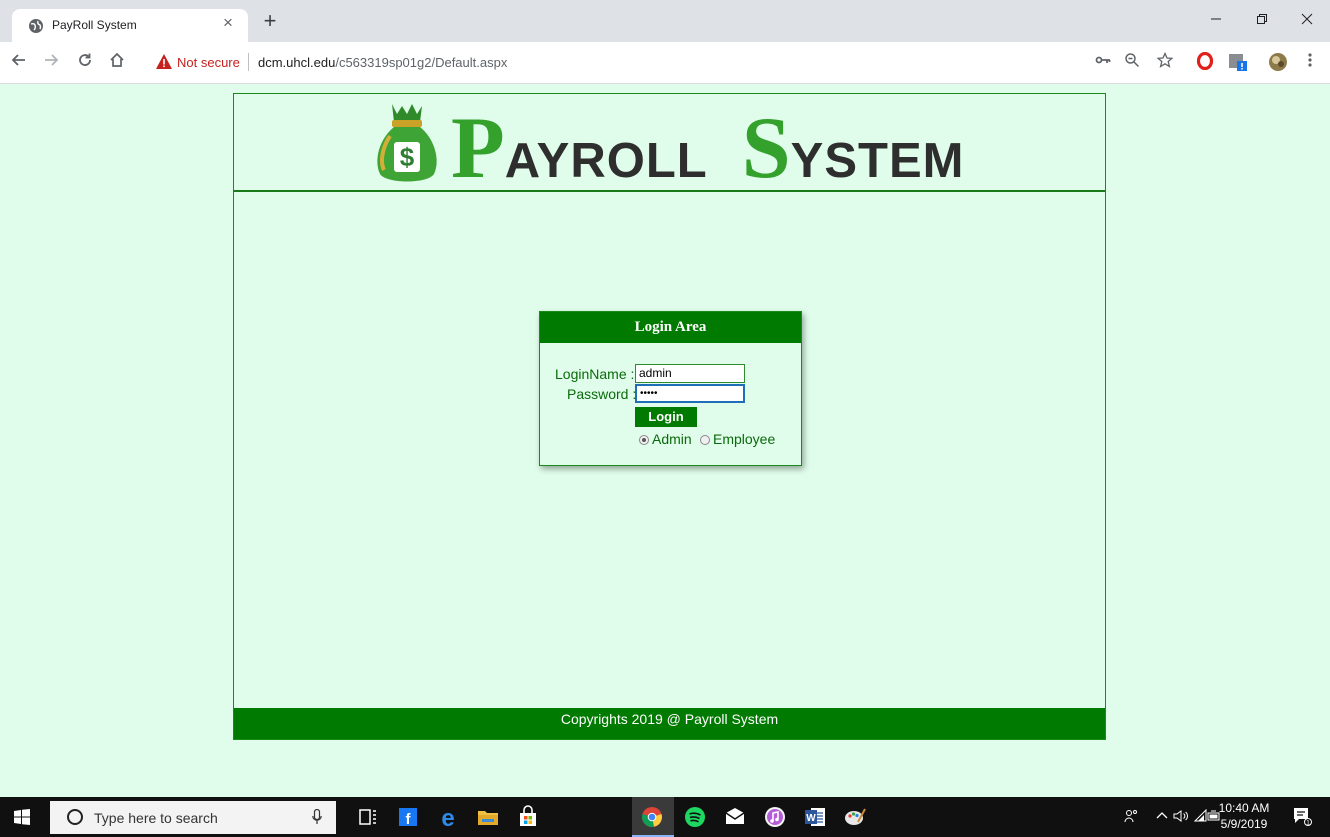 This screenshot has height=837, width=1330. Describe the element at coordinates (94, 25) in the screenshot. I see `tab-title: PayRoll System` at that location.